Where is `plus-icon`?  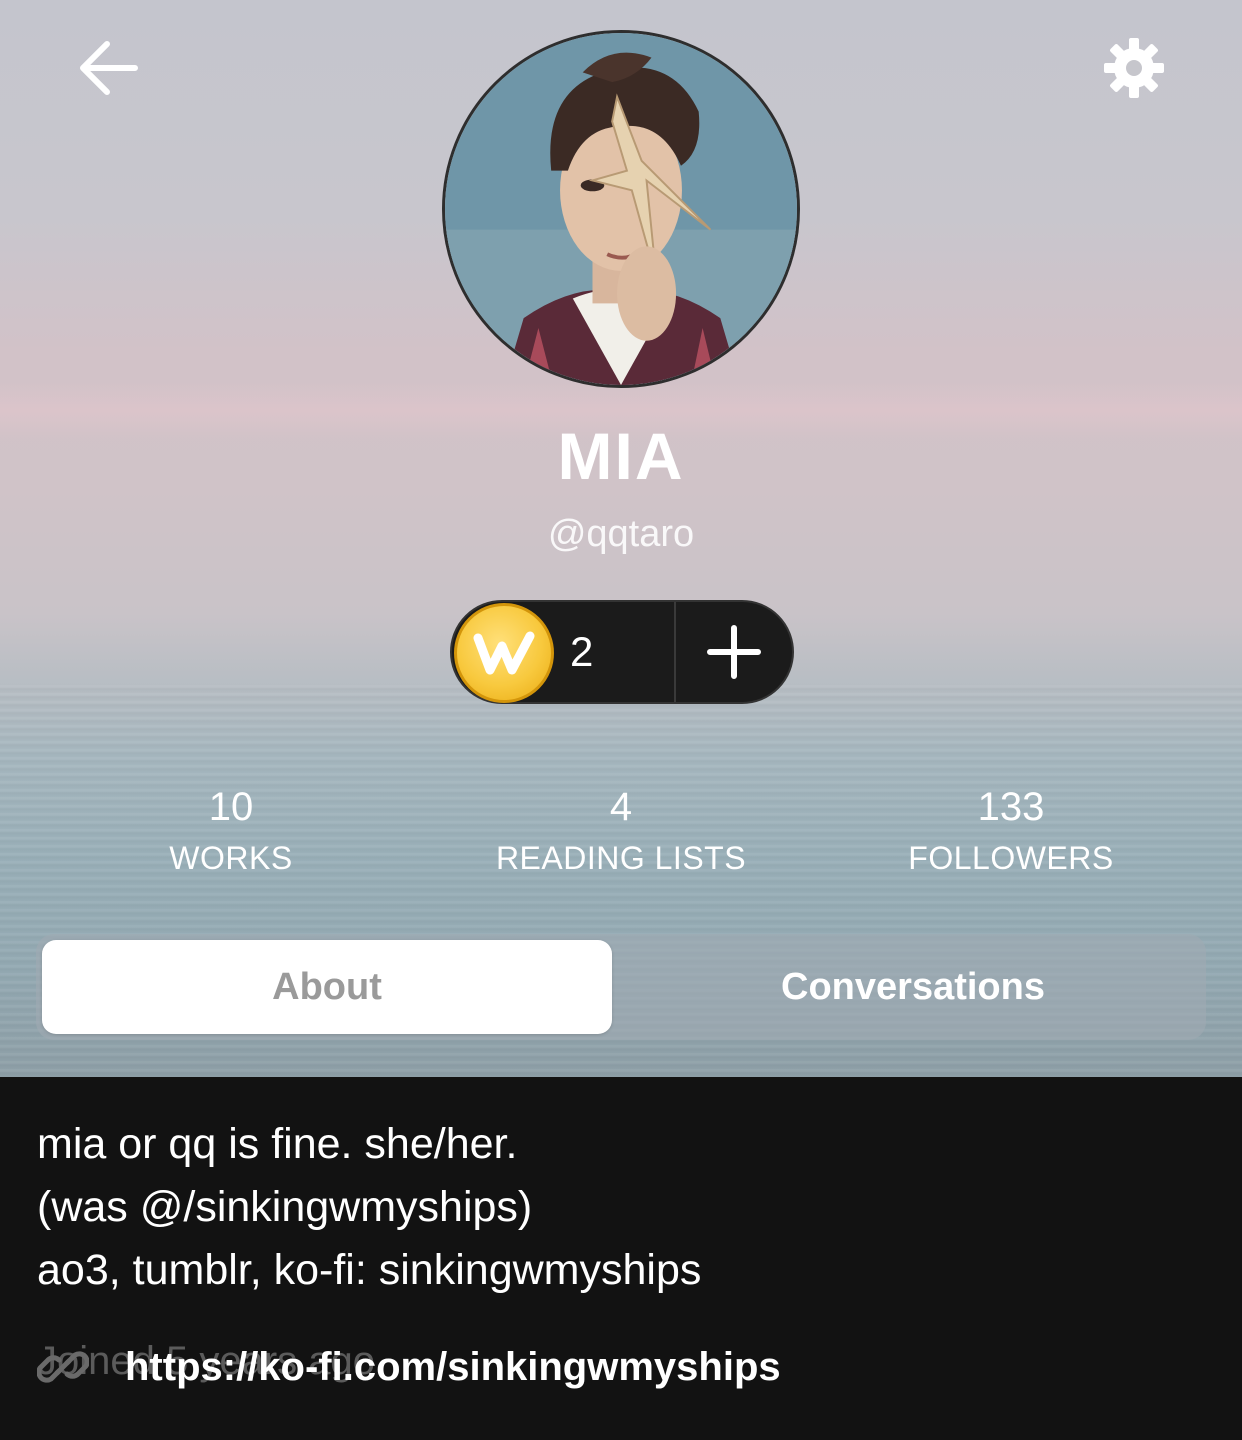 plus-icon is located at coordinates (734, 652).